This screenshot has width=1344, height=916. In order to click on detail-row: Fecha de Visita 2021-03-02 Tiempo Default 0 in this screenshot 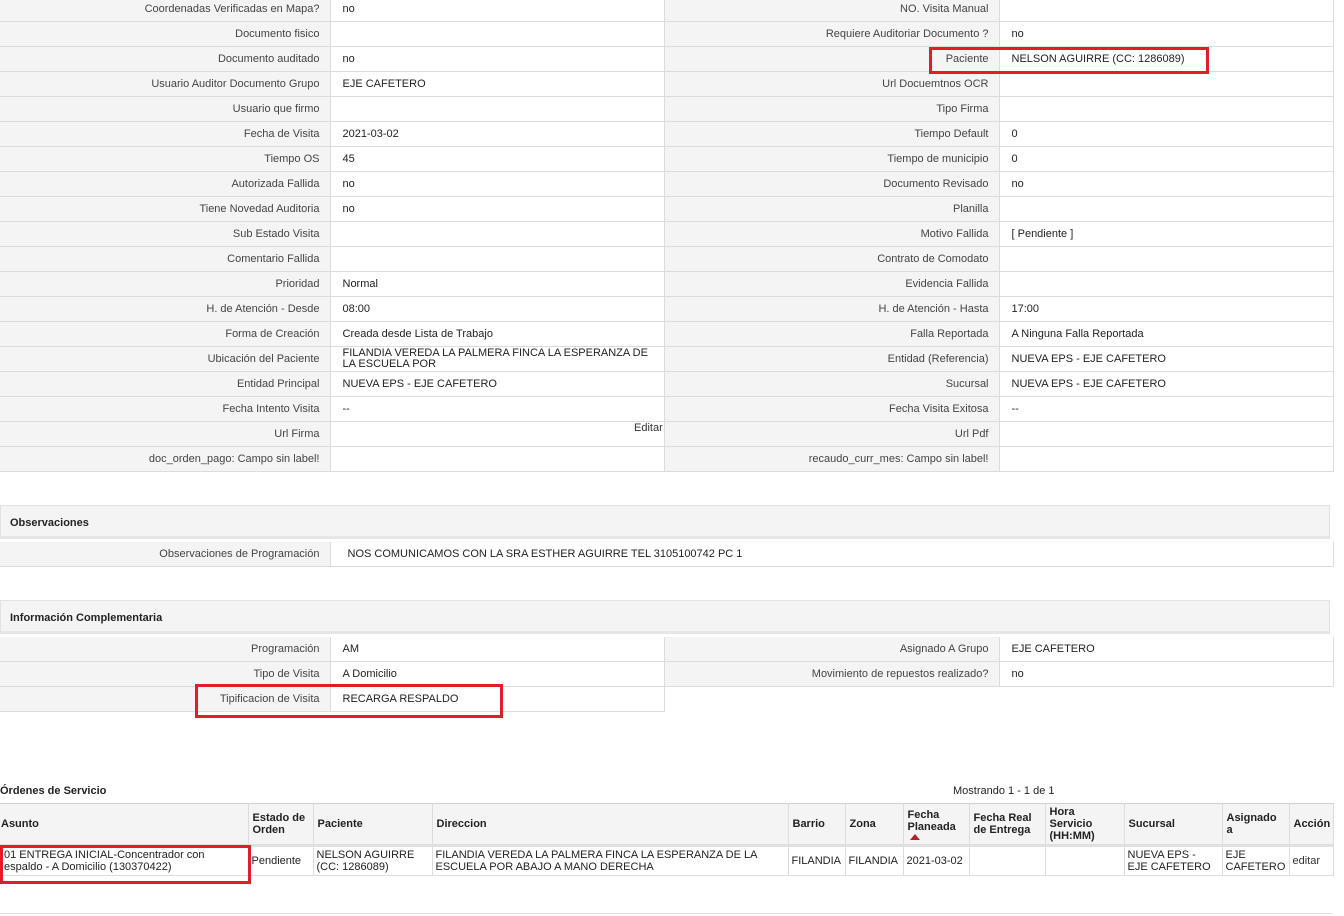, I will do `click(667, 134)`.